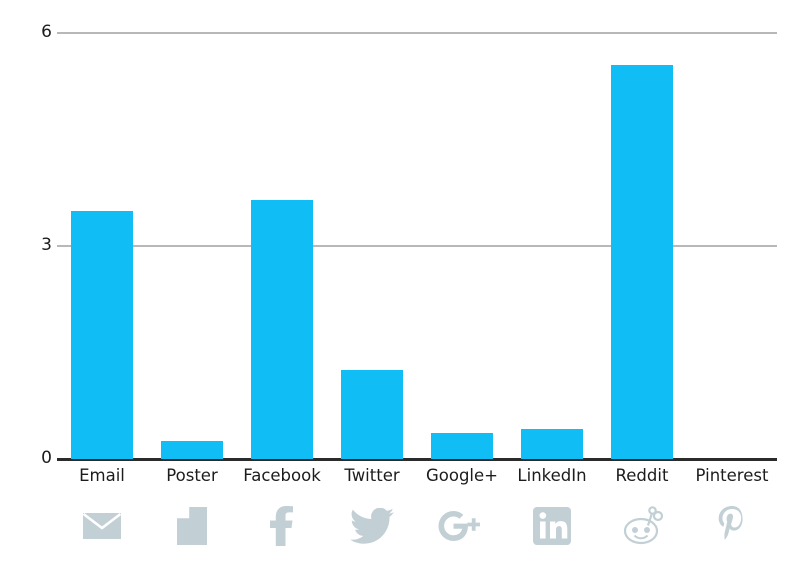 This screenshot has height=588, width=800. Describe the element at coordinates (552, 526) in the screenshot. I see `linkedin-icon` at that location.